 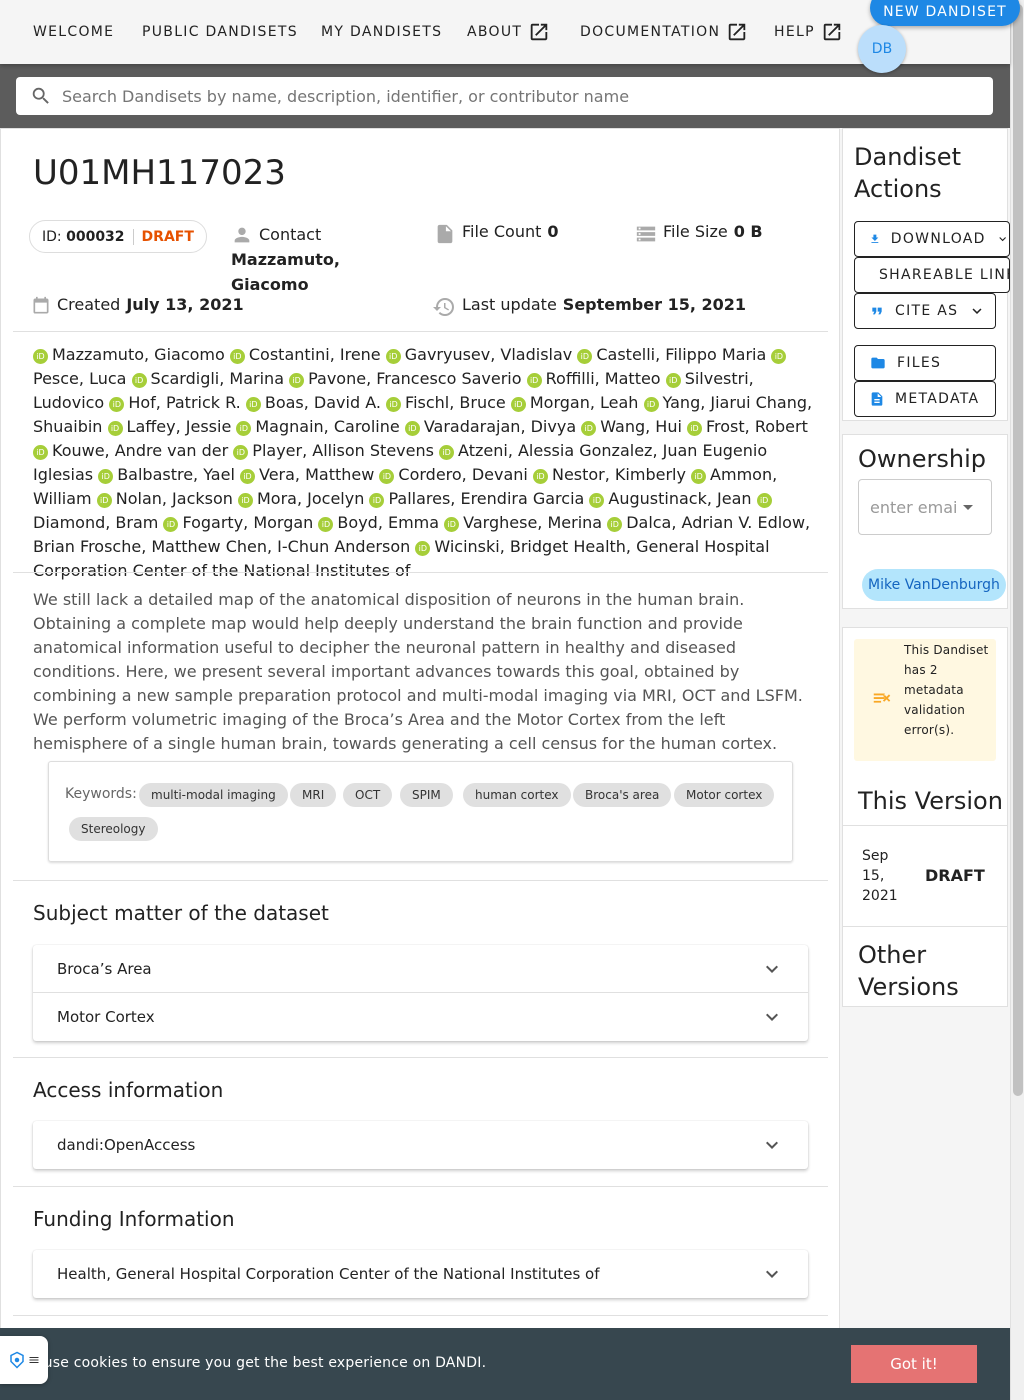 What do you see at coordinates (118, 236) in the screenshot?
I see `dandiset-id-chip: ID: 000032 DRAFT` at bounding box center [118, 236].